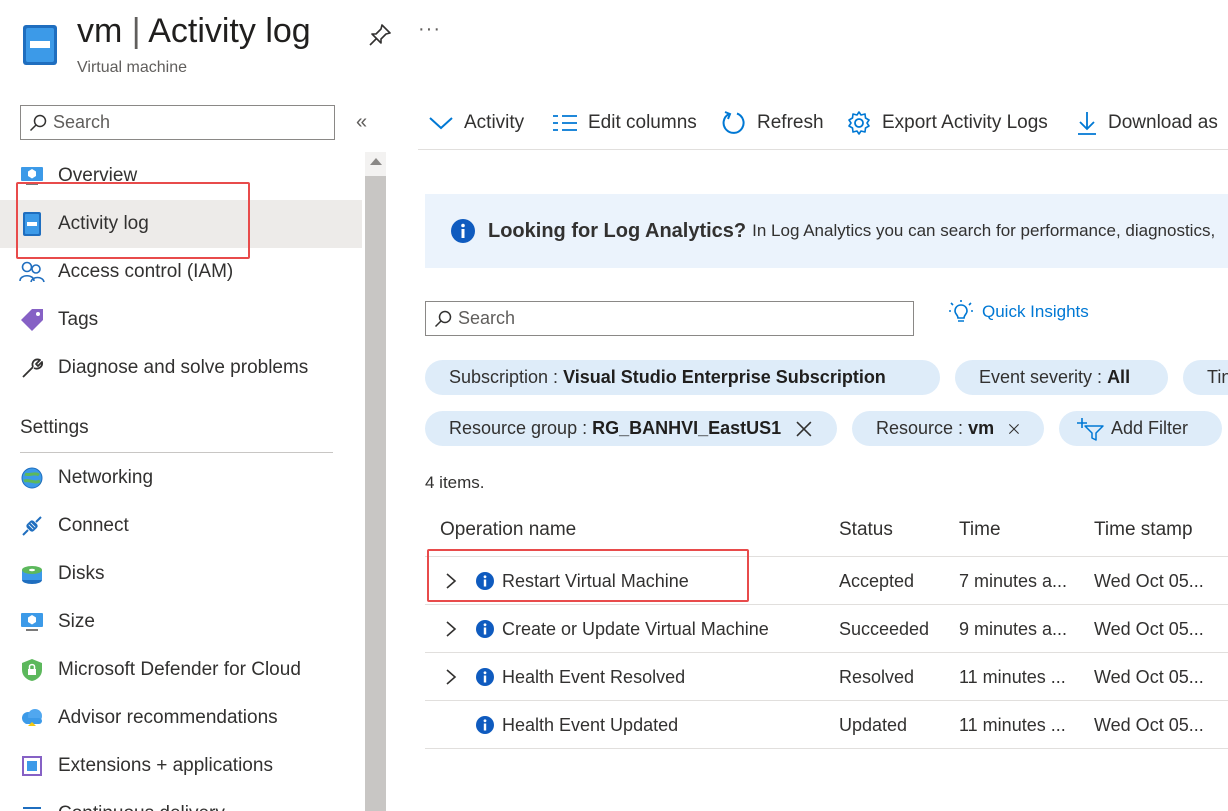 The image size is (1228, 811). What do you see at coordinates (168, 717) in the screenshot?
I see `sidebar-item-label: Advisor recommendations` at bounding box center [168, 717].